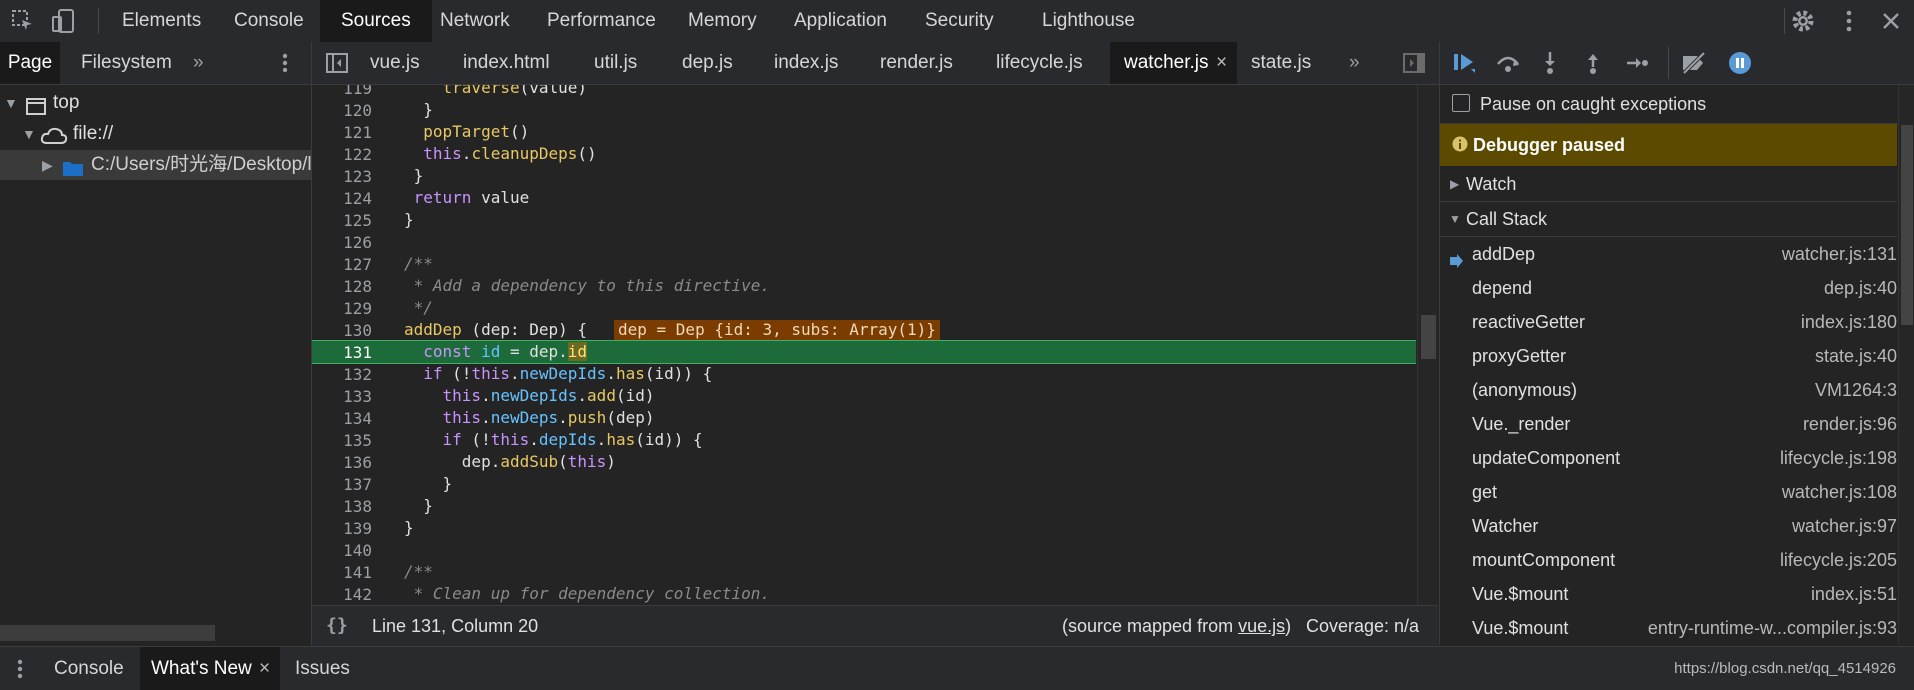 This screenshot has width=1914, height=690. What do you see at coordinates (322, 668) in the screenshot?
I see `drawer-tab-issues: Issues` at bounding box center [322, 668].